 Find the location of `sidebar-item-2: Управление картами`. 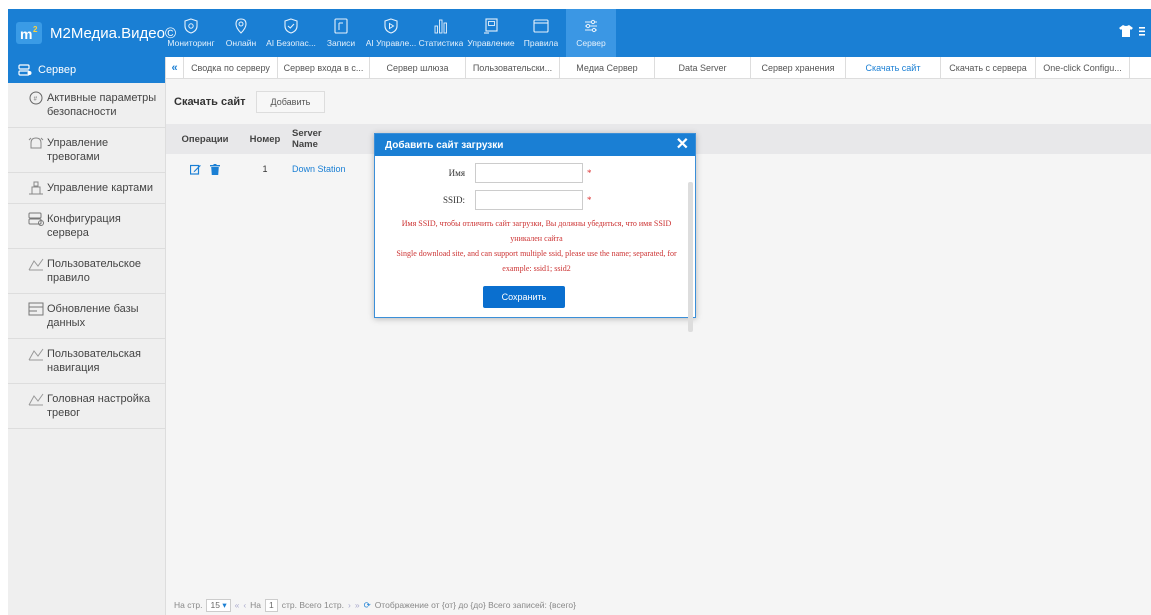

sidebar-item-2: Управление картами is located at coordinates (86, 188).